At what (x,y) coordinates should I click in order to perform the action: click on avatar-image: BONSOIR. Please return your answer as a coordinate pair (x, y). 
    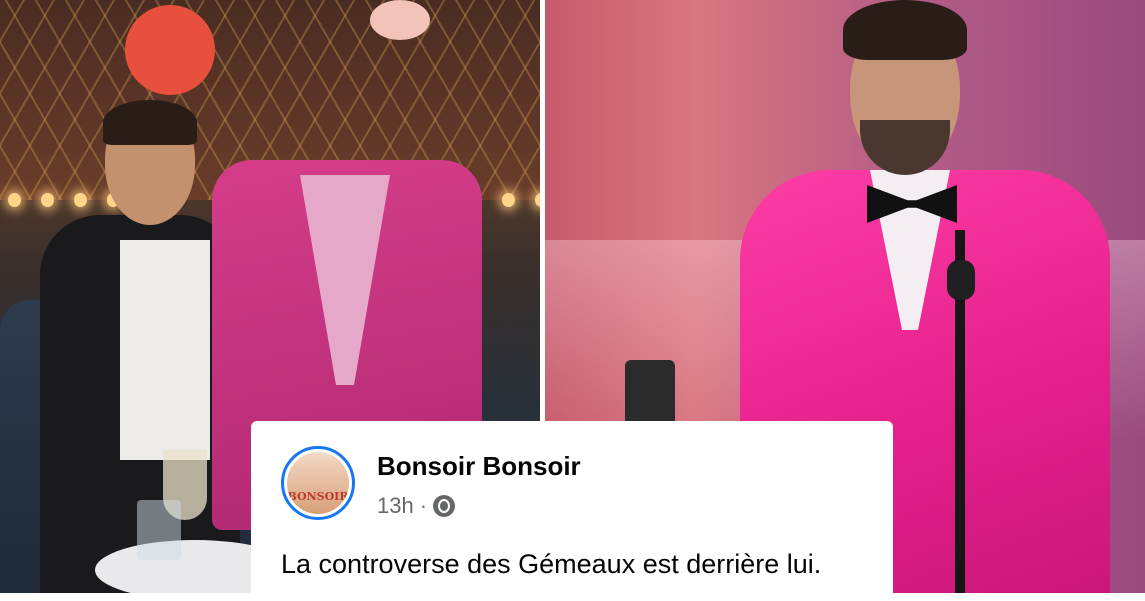
    Looking at the image, I should click on (318, 483).